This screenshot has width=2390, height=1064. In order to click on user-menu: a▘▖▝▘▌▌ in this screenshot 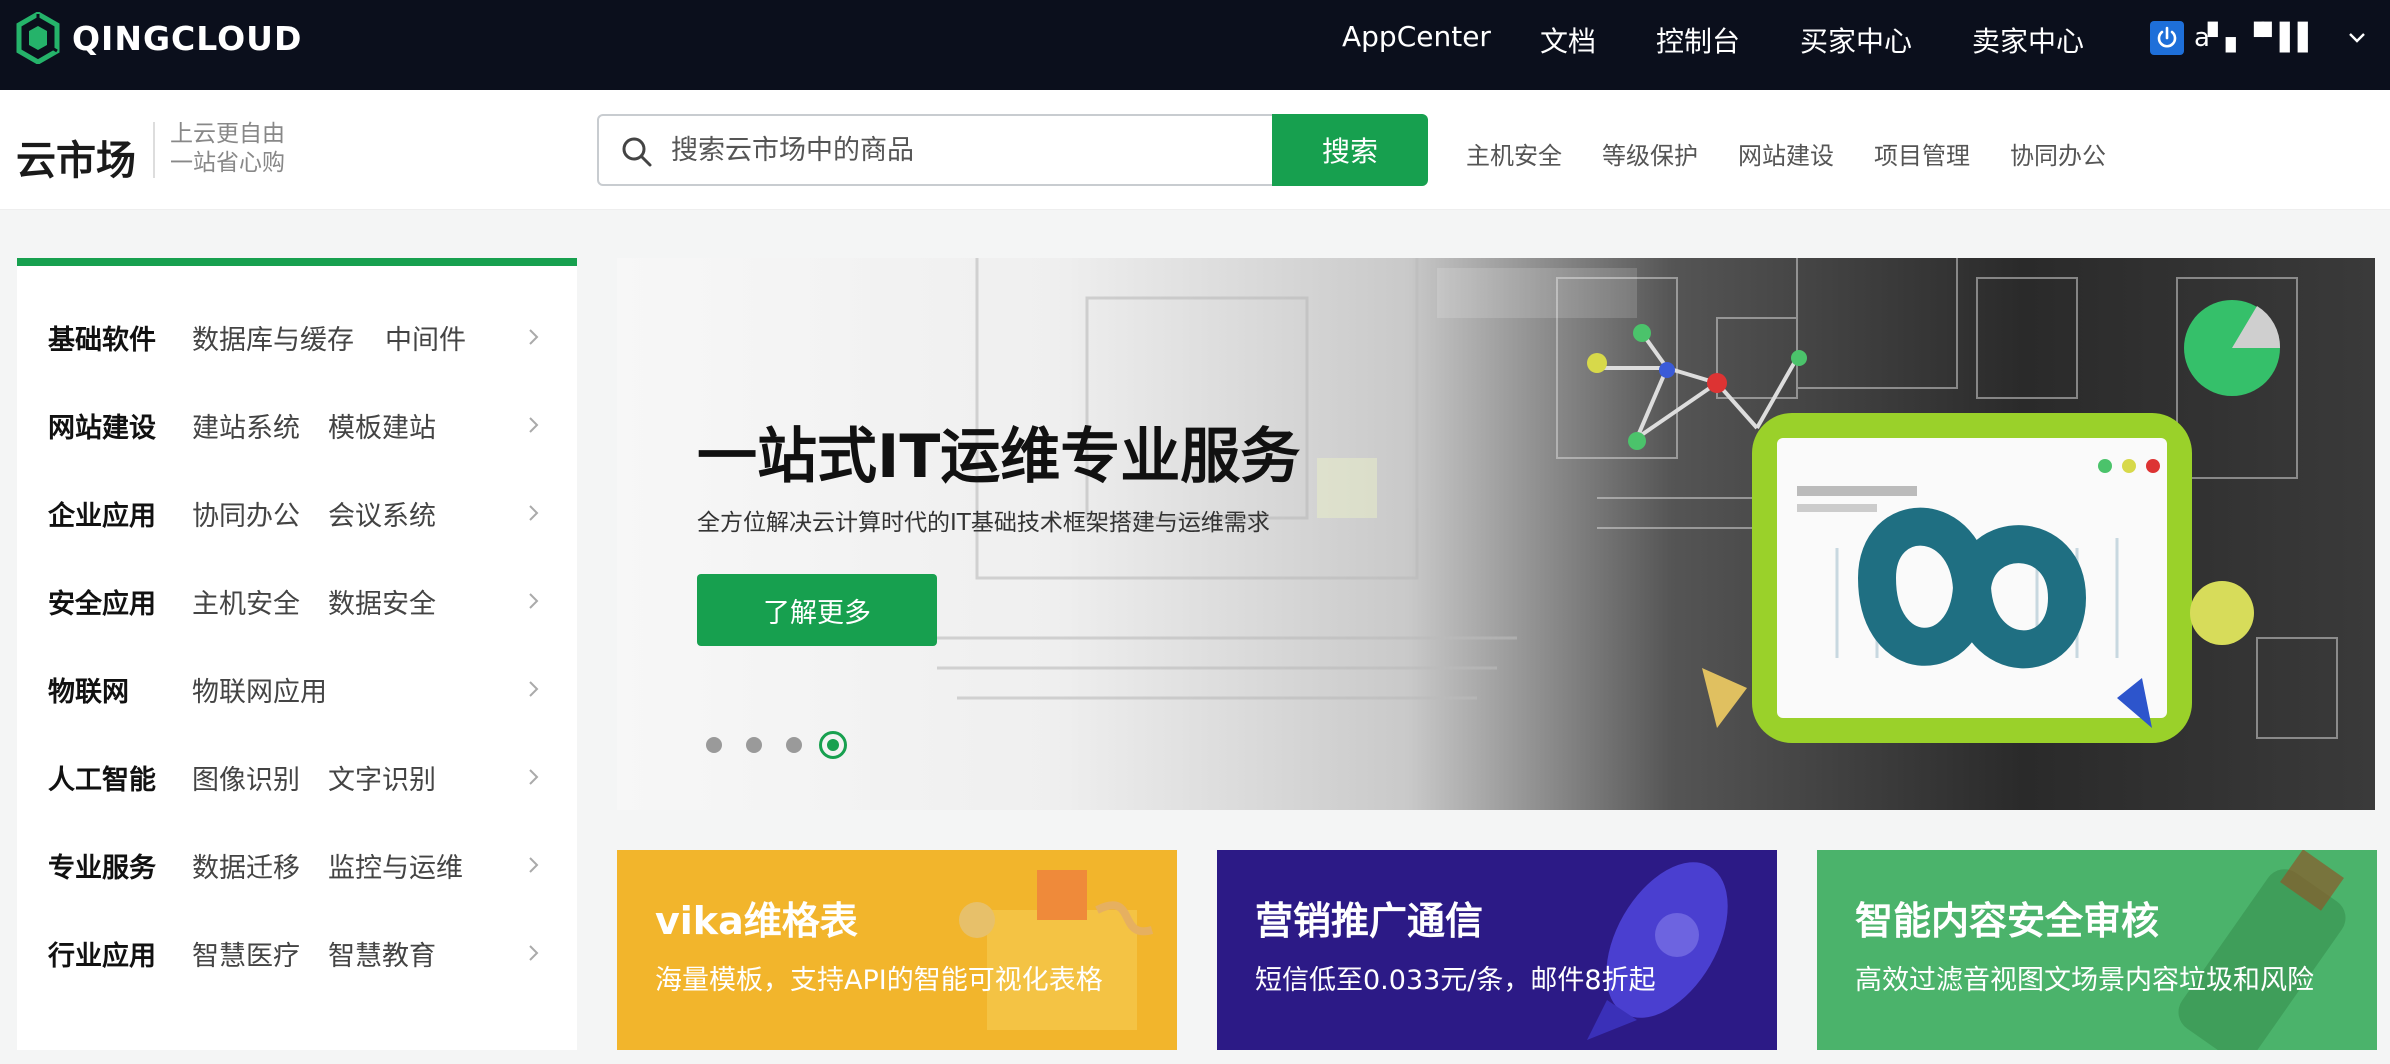, I will do `click(2259, 38)`.